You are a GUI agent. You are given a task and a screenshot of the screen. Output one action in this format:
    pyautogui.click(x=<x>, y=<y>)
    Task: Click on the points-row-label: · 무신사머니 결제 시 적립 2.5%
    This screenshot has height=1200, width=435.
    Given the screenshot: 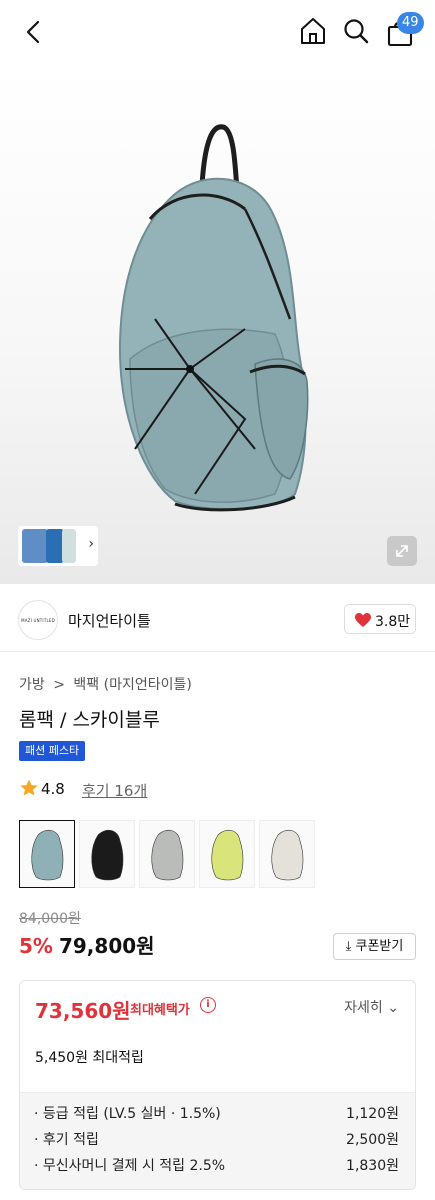 What is the action you would take?
    pyautogui.click(x=130, y=1166)
    